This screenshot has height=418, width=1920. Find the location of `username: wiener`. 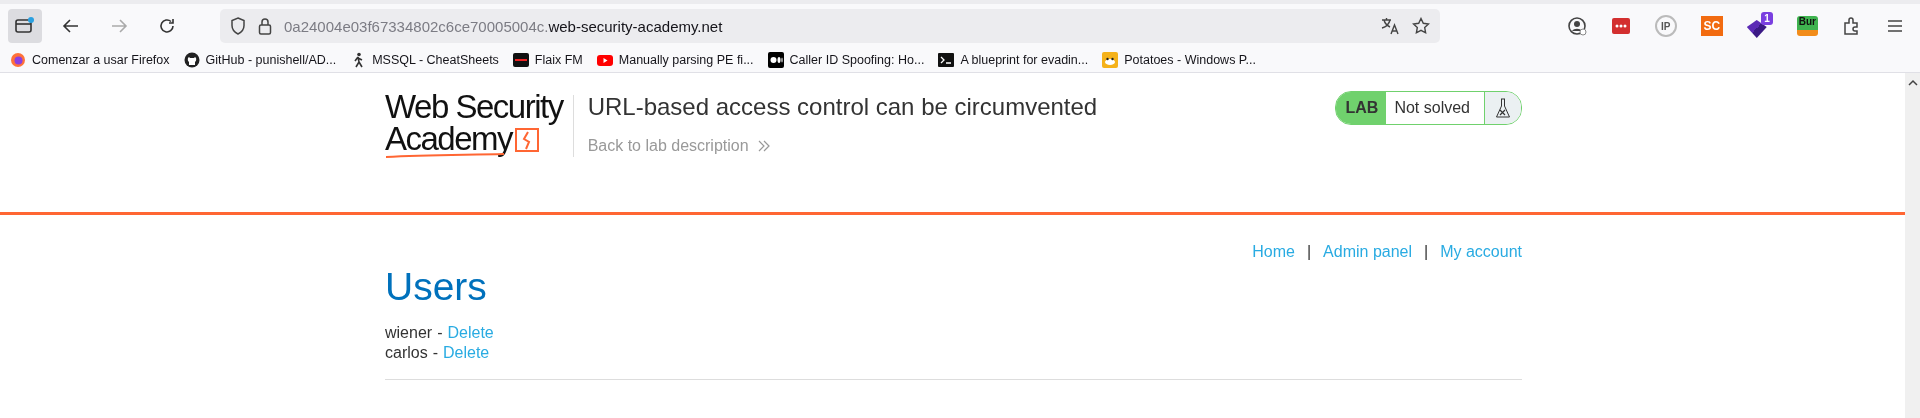

username: wiener is located at coordinates (409, 333).